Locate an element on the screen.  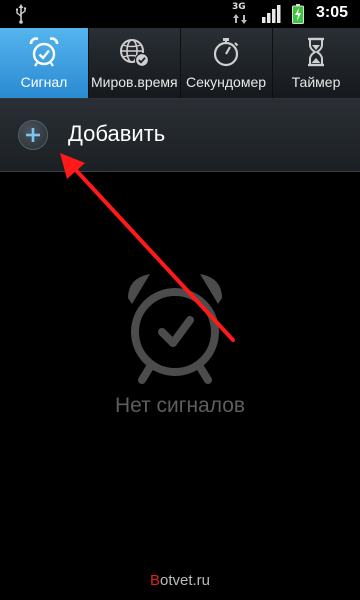
data-arrows-icon is located at coordinates (240, 19).